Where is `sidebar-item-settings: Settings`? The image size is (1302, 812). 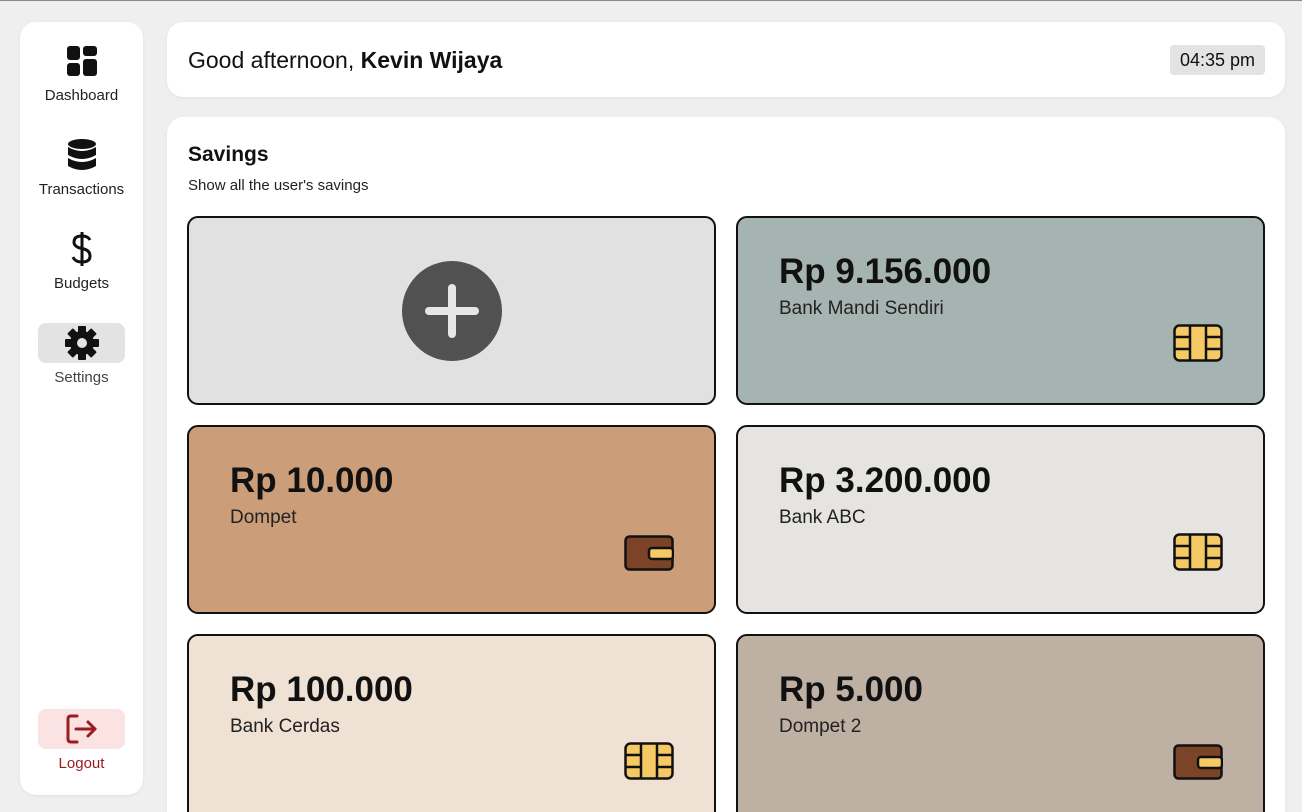
sidebar-item-settings: Settings is located at coordinates (81, 363).